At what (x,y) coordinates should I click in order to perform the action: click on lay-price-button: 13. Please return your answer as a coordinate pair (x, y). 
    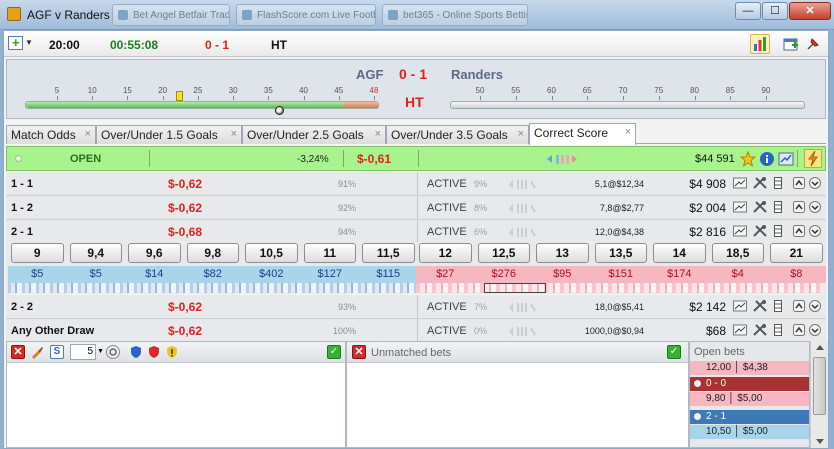
    Looking at the image, I should click on (562, 253).